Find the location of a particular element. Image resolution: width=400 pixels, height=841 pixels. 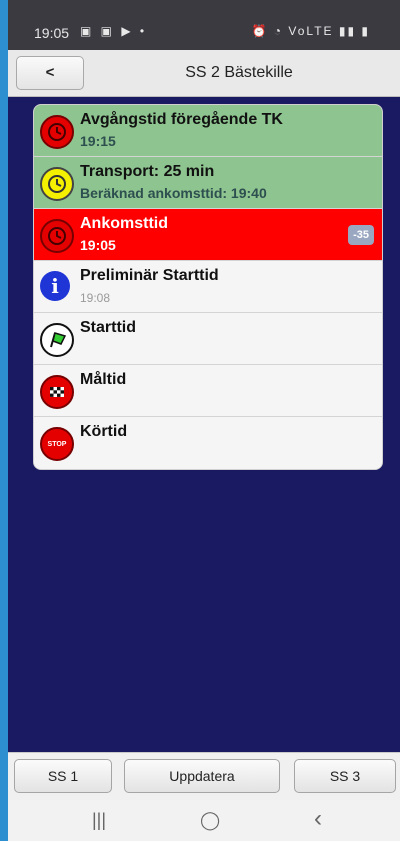

stop-icon-text: STOP is located at coordinates (57, 444).